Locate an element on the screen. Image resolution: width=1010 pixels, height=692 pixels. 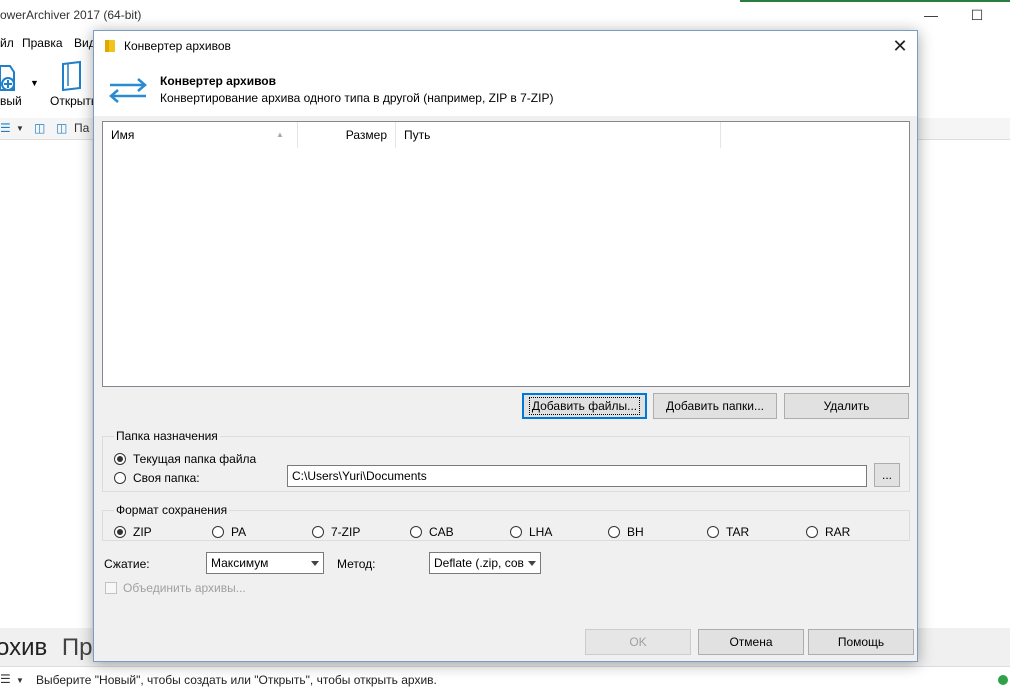
ok-label: OK is located at coordinates (638, 642).